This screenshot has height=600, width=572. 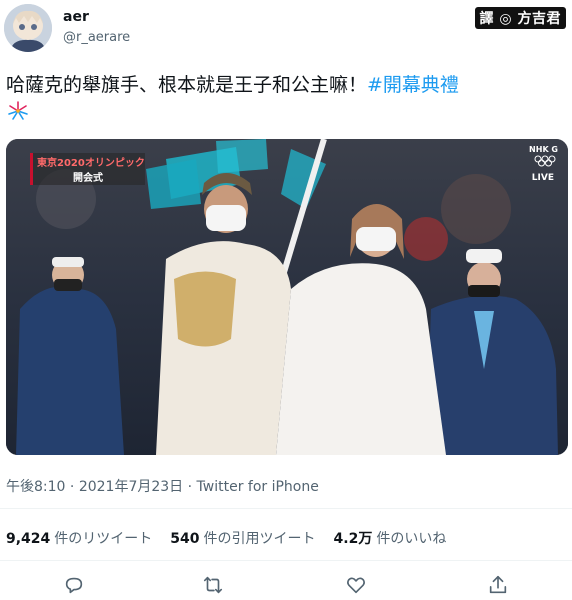 I want to click on tweet-actions, so click(x=286, y=584).